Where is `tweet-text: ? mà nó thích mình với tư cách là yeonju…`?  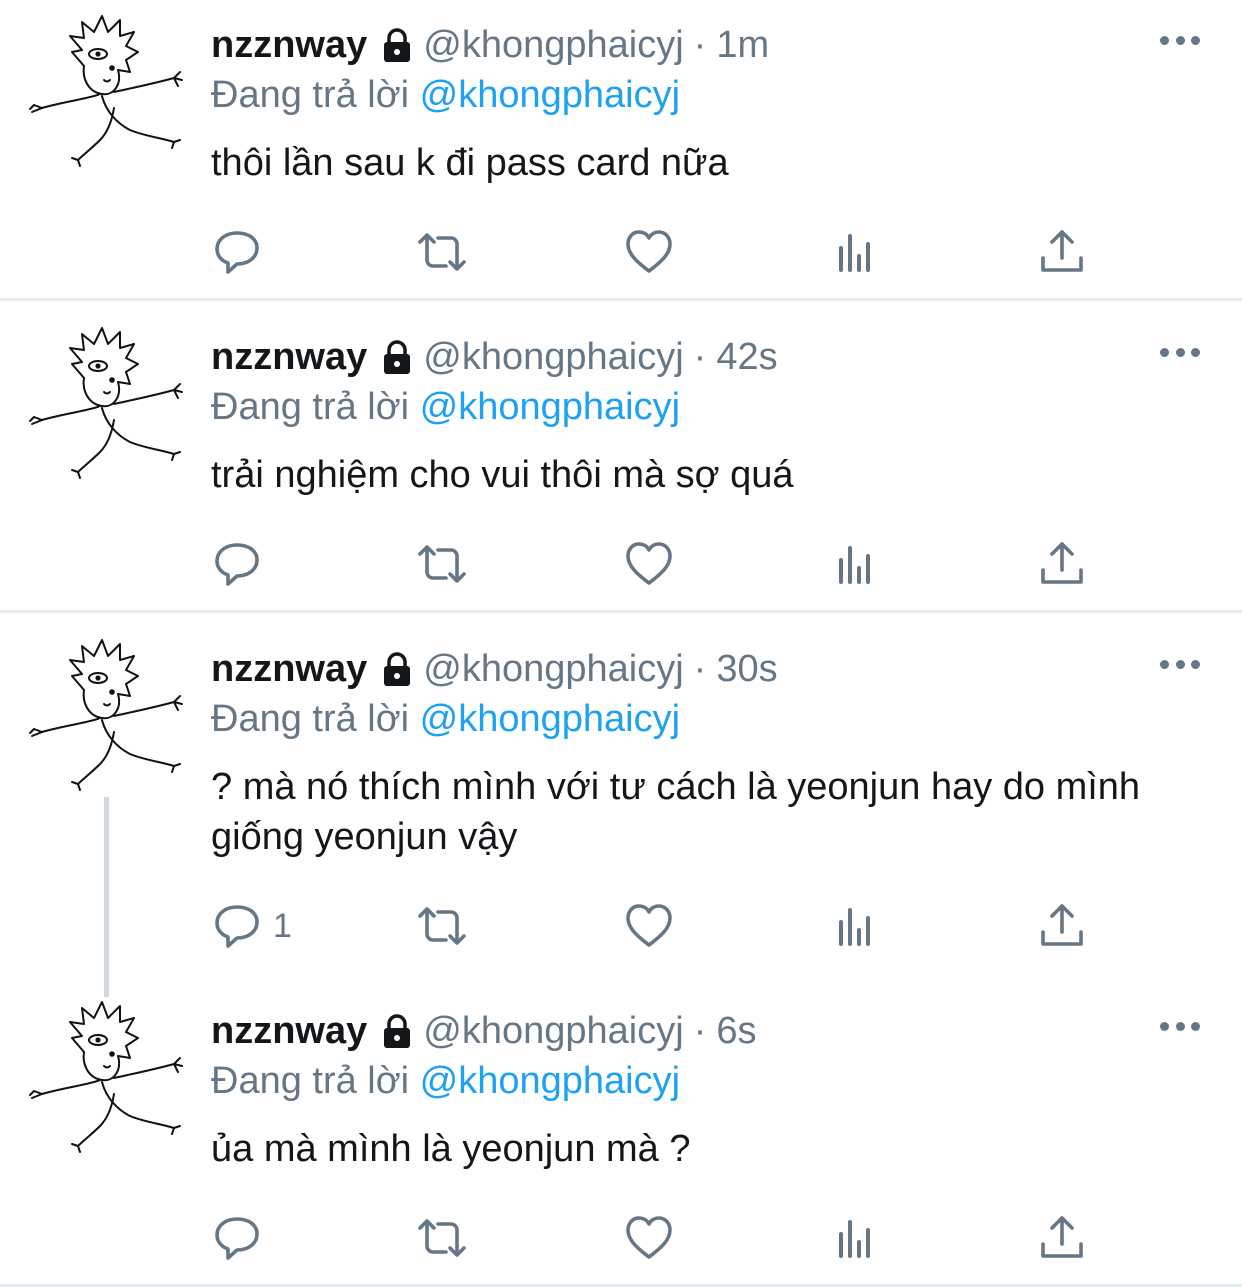
tweet-text: ? mà nó thích mình với tư cách là yeonju… is located at coordinates (676, 812).